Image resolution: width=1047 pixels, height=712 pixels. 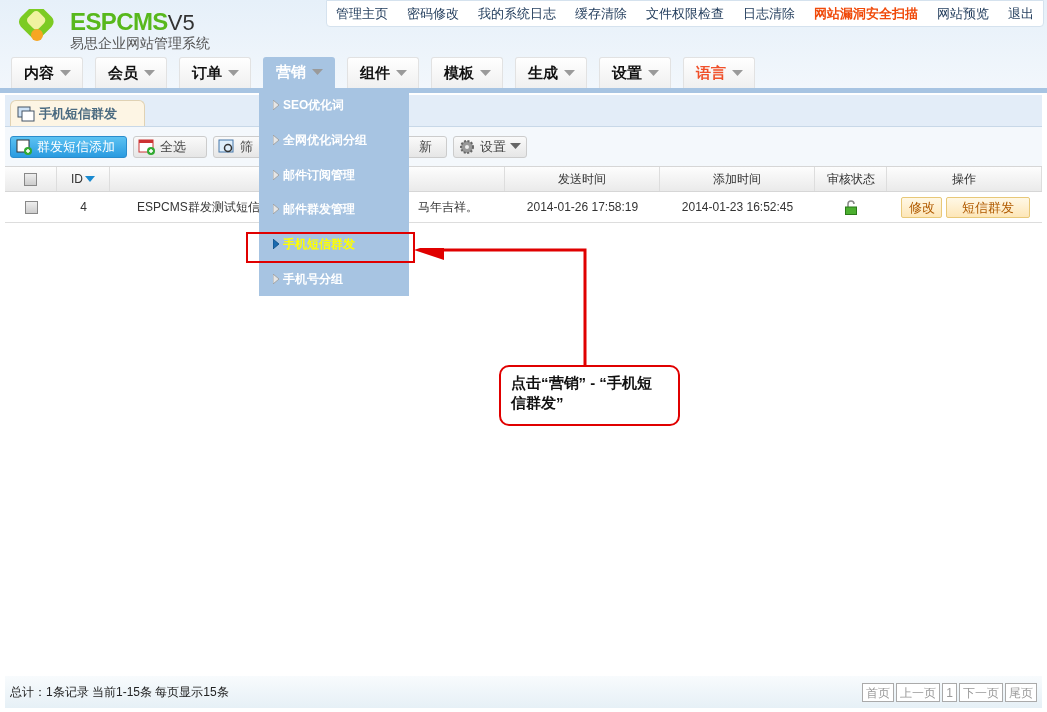 What do you see at coordinates (582, 207) in the screenshot?
I see `table-cell-text: 2014-01-26 17:58:19` at bounding box center [582, 207].